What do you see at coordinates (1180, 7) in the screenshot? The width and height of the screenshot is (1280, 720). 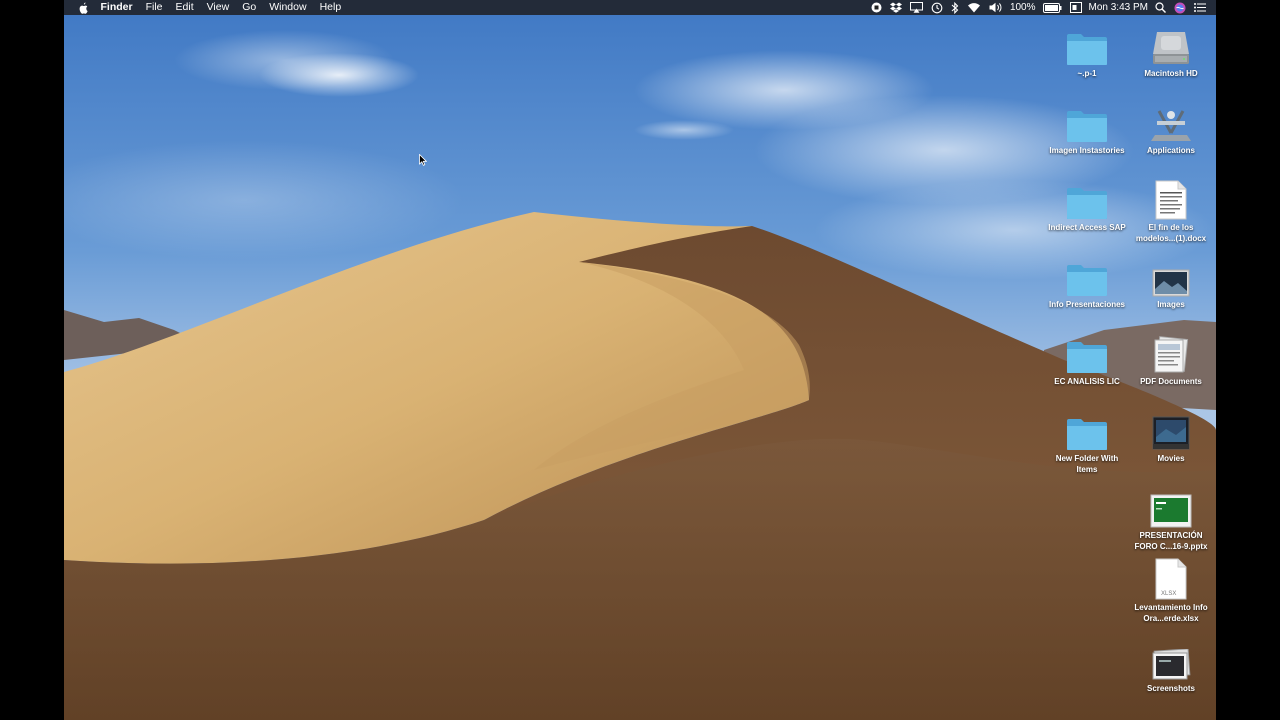 I see `siri-icon` at bounding box center [1180, 7].